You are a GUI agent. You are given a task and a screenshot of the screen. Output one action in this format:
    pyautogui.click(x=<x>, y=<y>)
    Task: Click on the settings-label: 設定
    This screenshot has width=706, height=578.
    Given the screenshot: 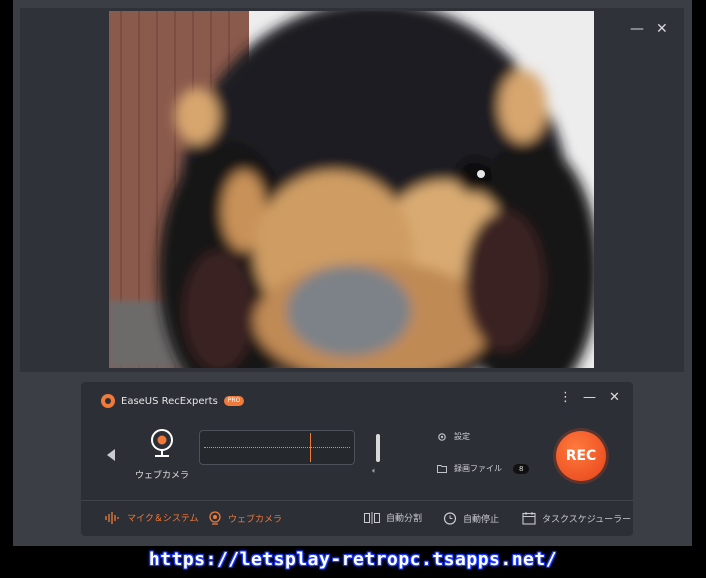 What is the action you would take?
    pyautogui.click(x=462, y=436)
    